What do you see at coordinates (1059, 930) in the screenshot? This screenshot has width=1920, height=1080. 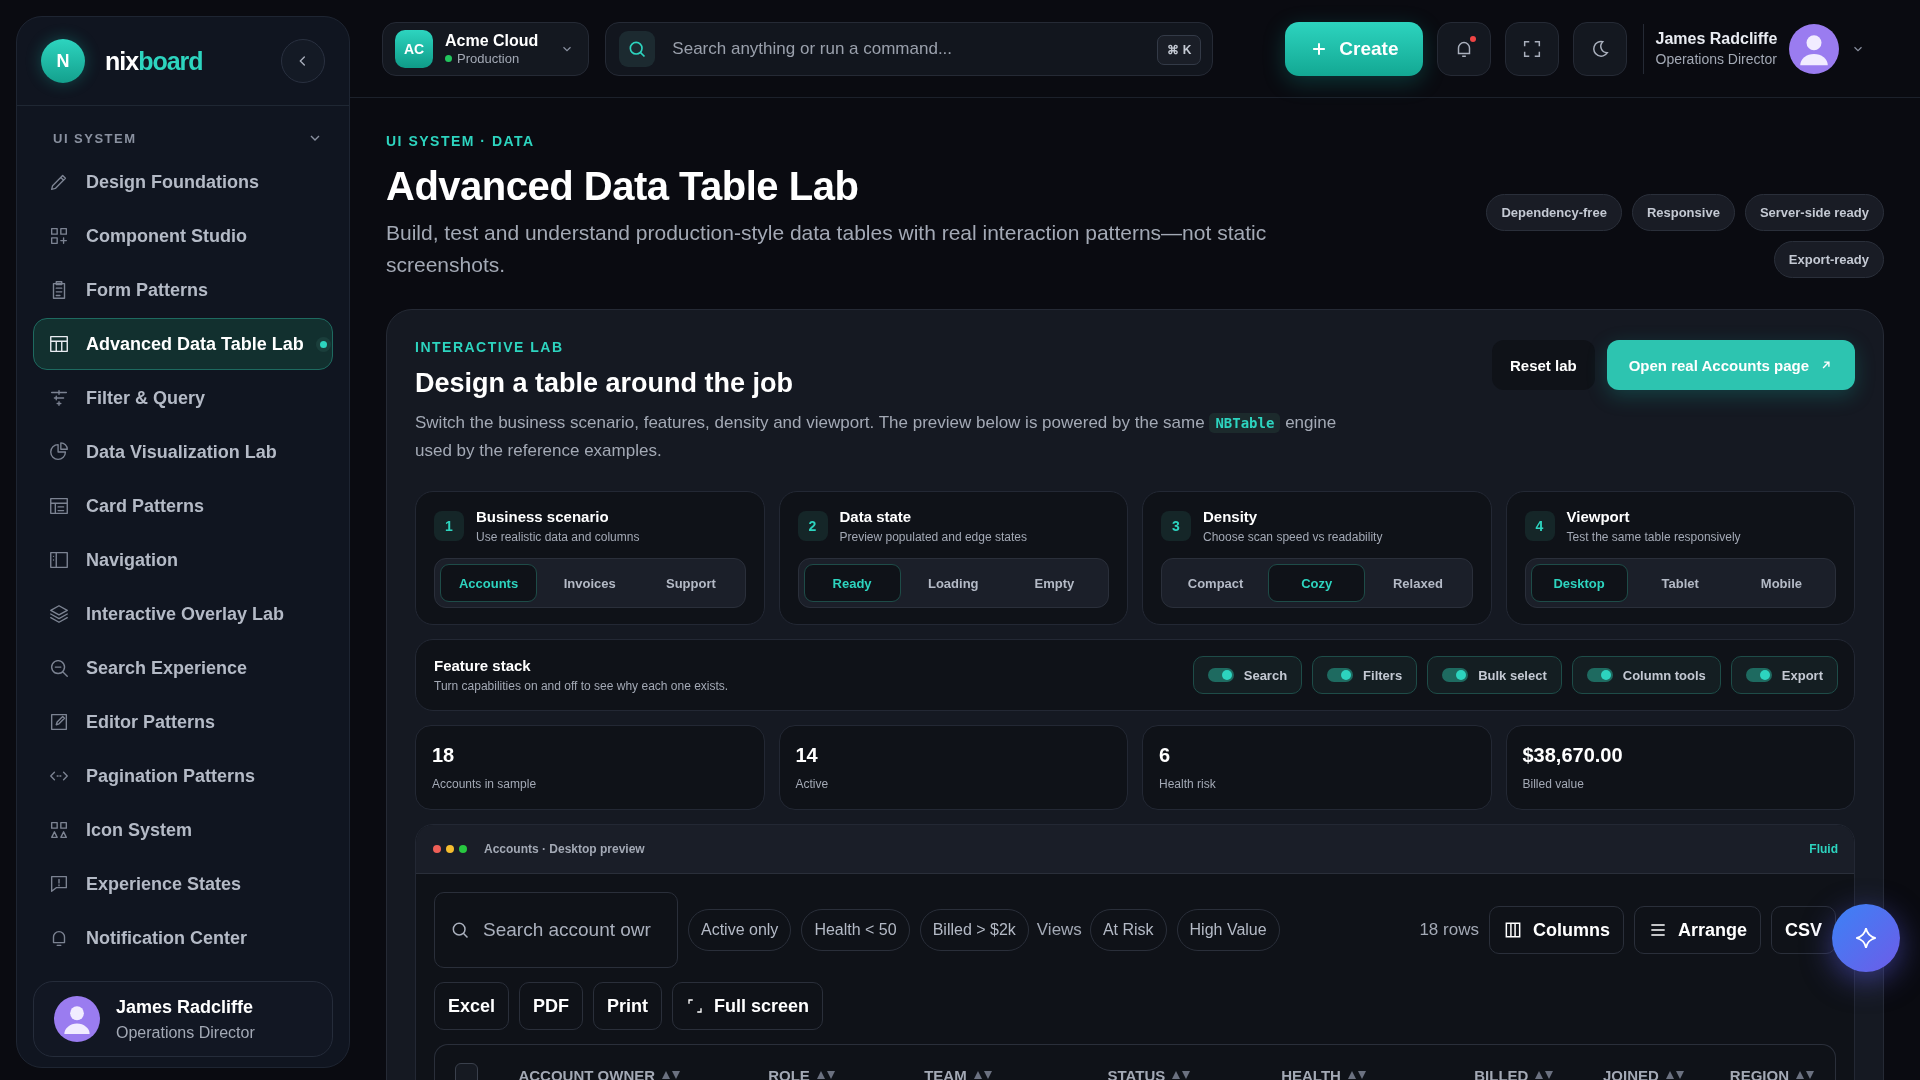 I see `views-label: Views` at bounding box center [1059, 930].